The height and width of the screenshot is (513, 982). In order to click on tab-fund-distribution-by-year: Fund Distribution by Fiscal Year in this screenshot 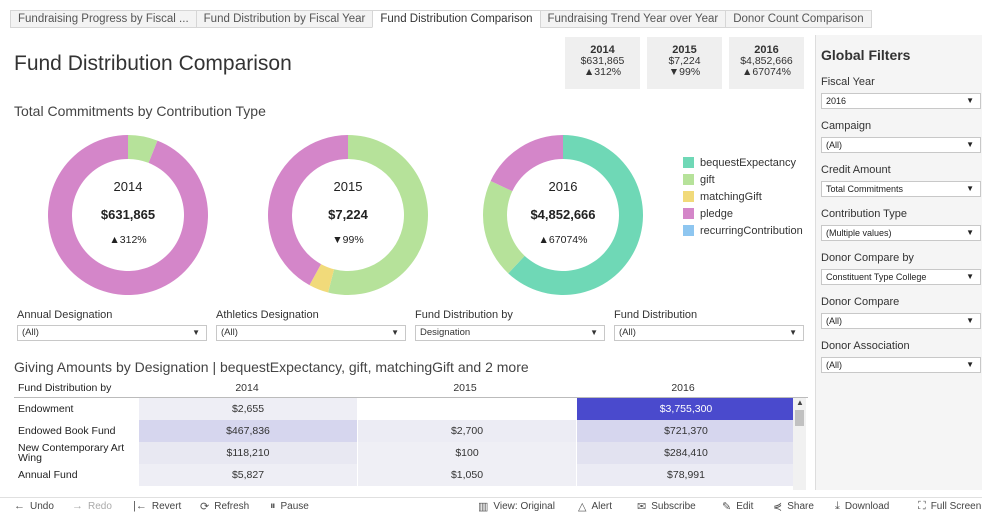, I will do `click(284, 19)`.